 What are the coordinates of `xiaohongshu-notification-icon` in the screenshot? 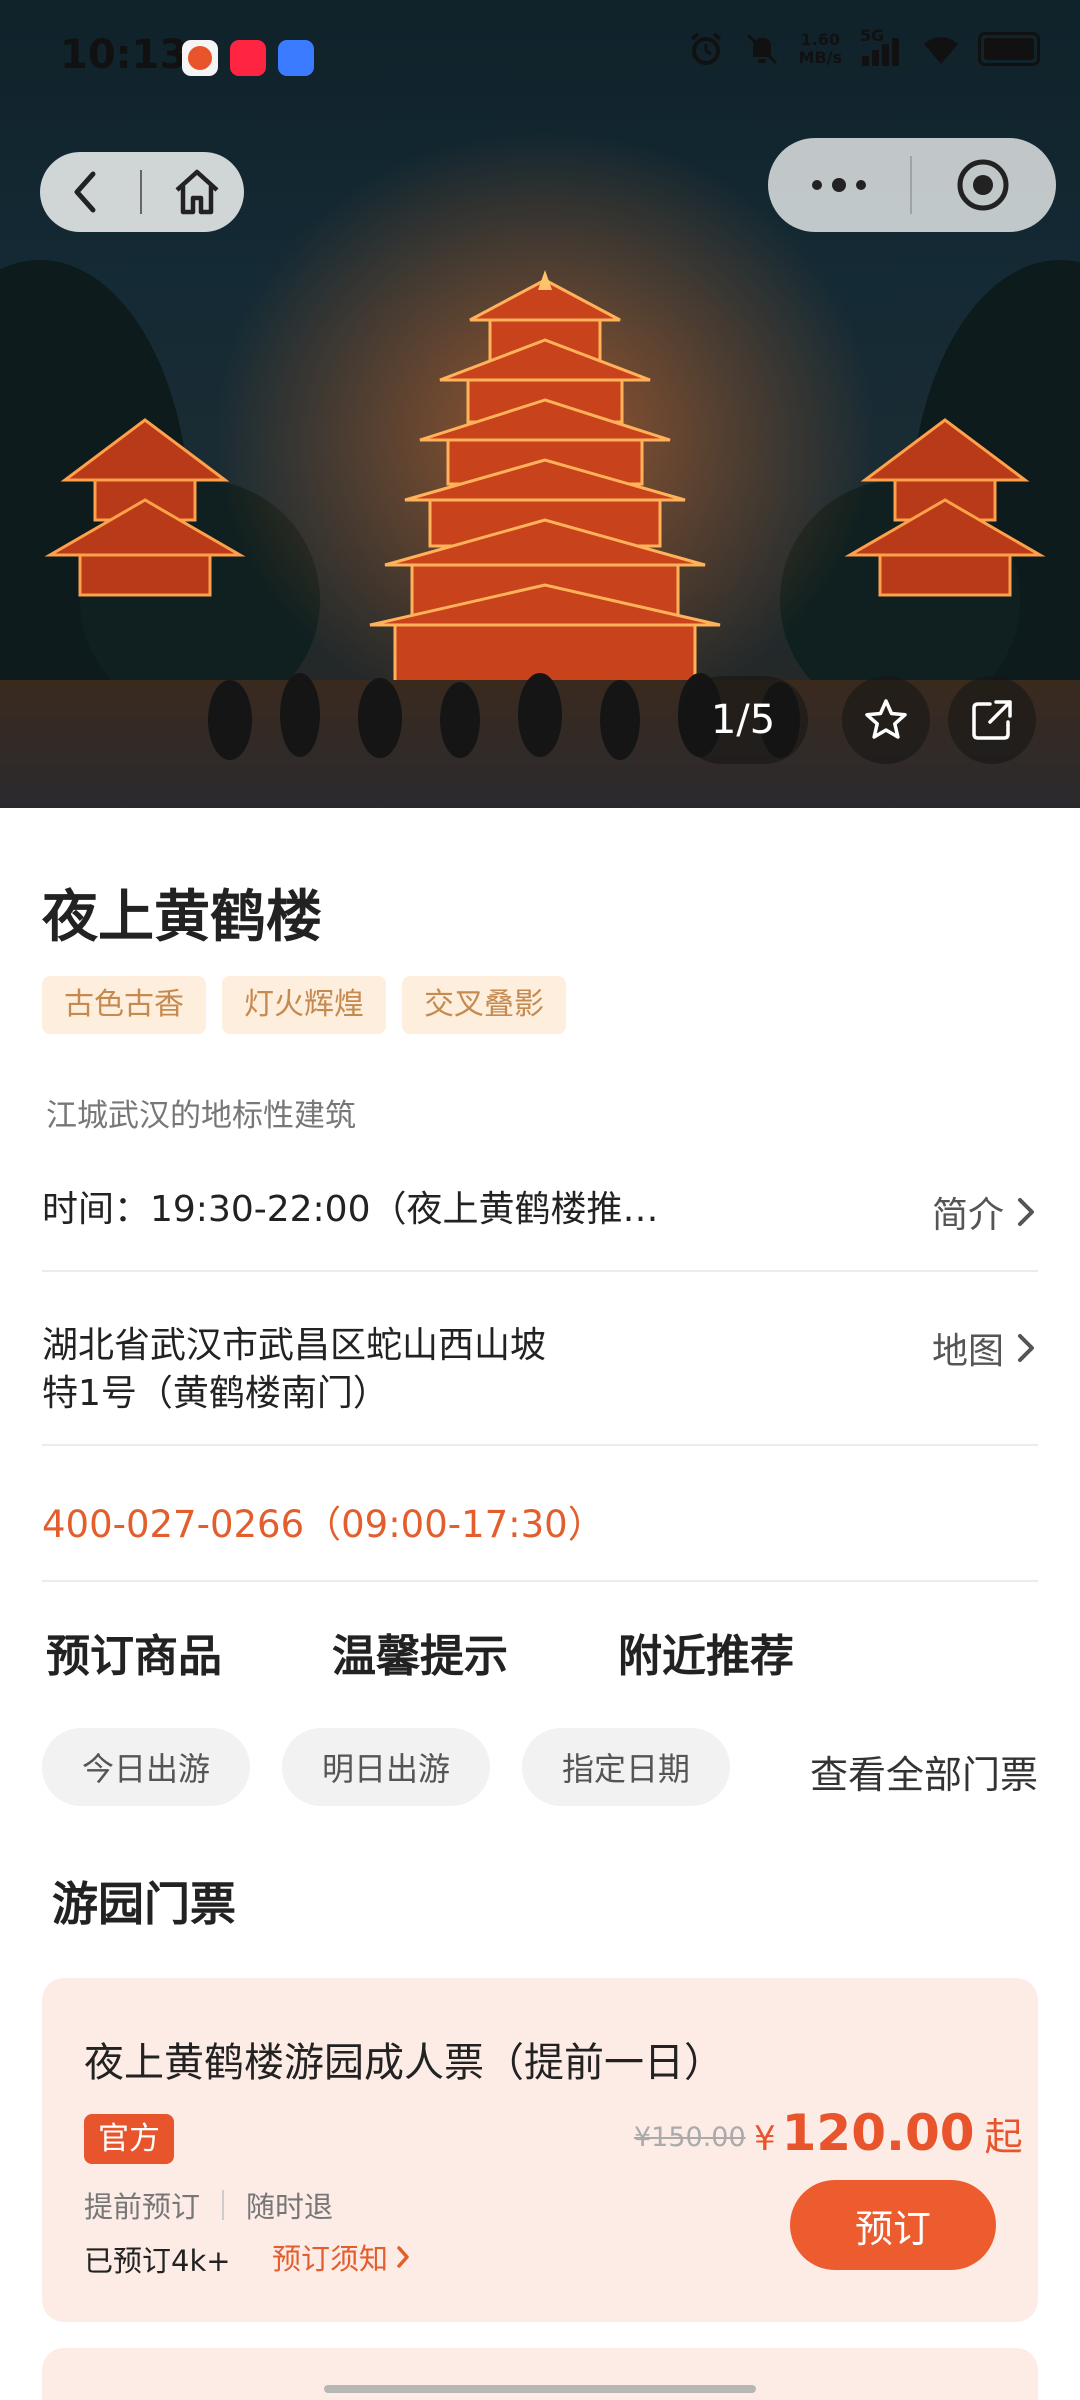 It's located at (248, 58).